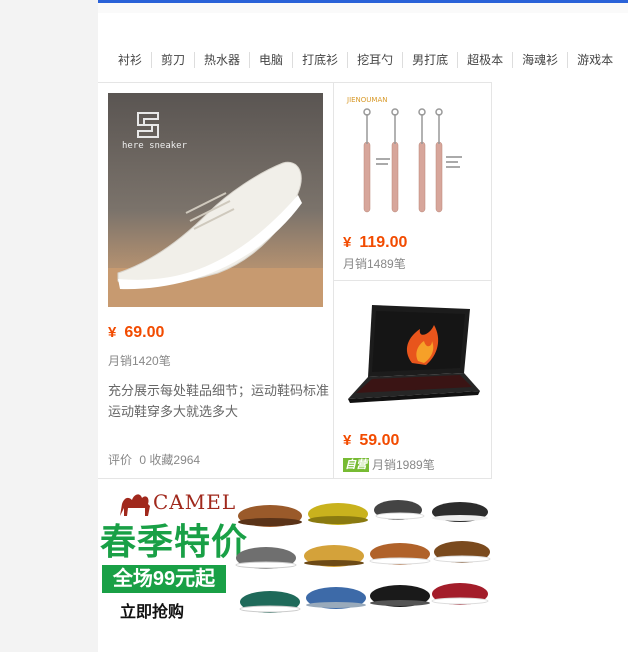 This screenshot has width=628, height=652. Describe the element at coordinates (383, 242) in the screenshot. I see `price-value: 119.00` at that location.